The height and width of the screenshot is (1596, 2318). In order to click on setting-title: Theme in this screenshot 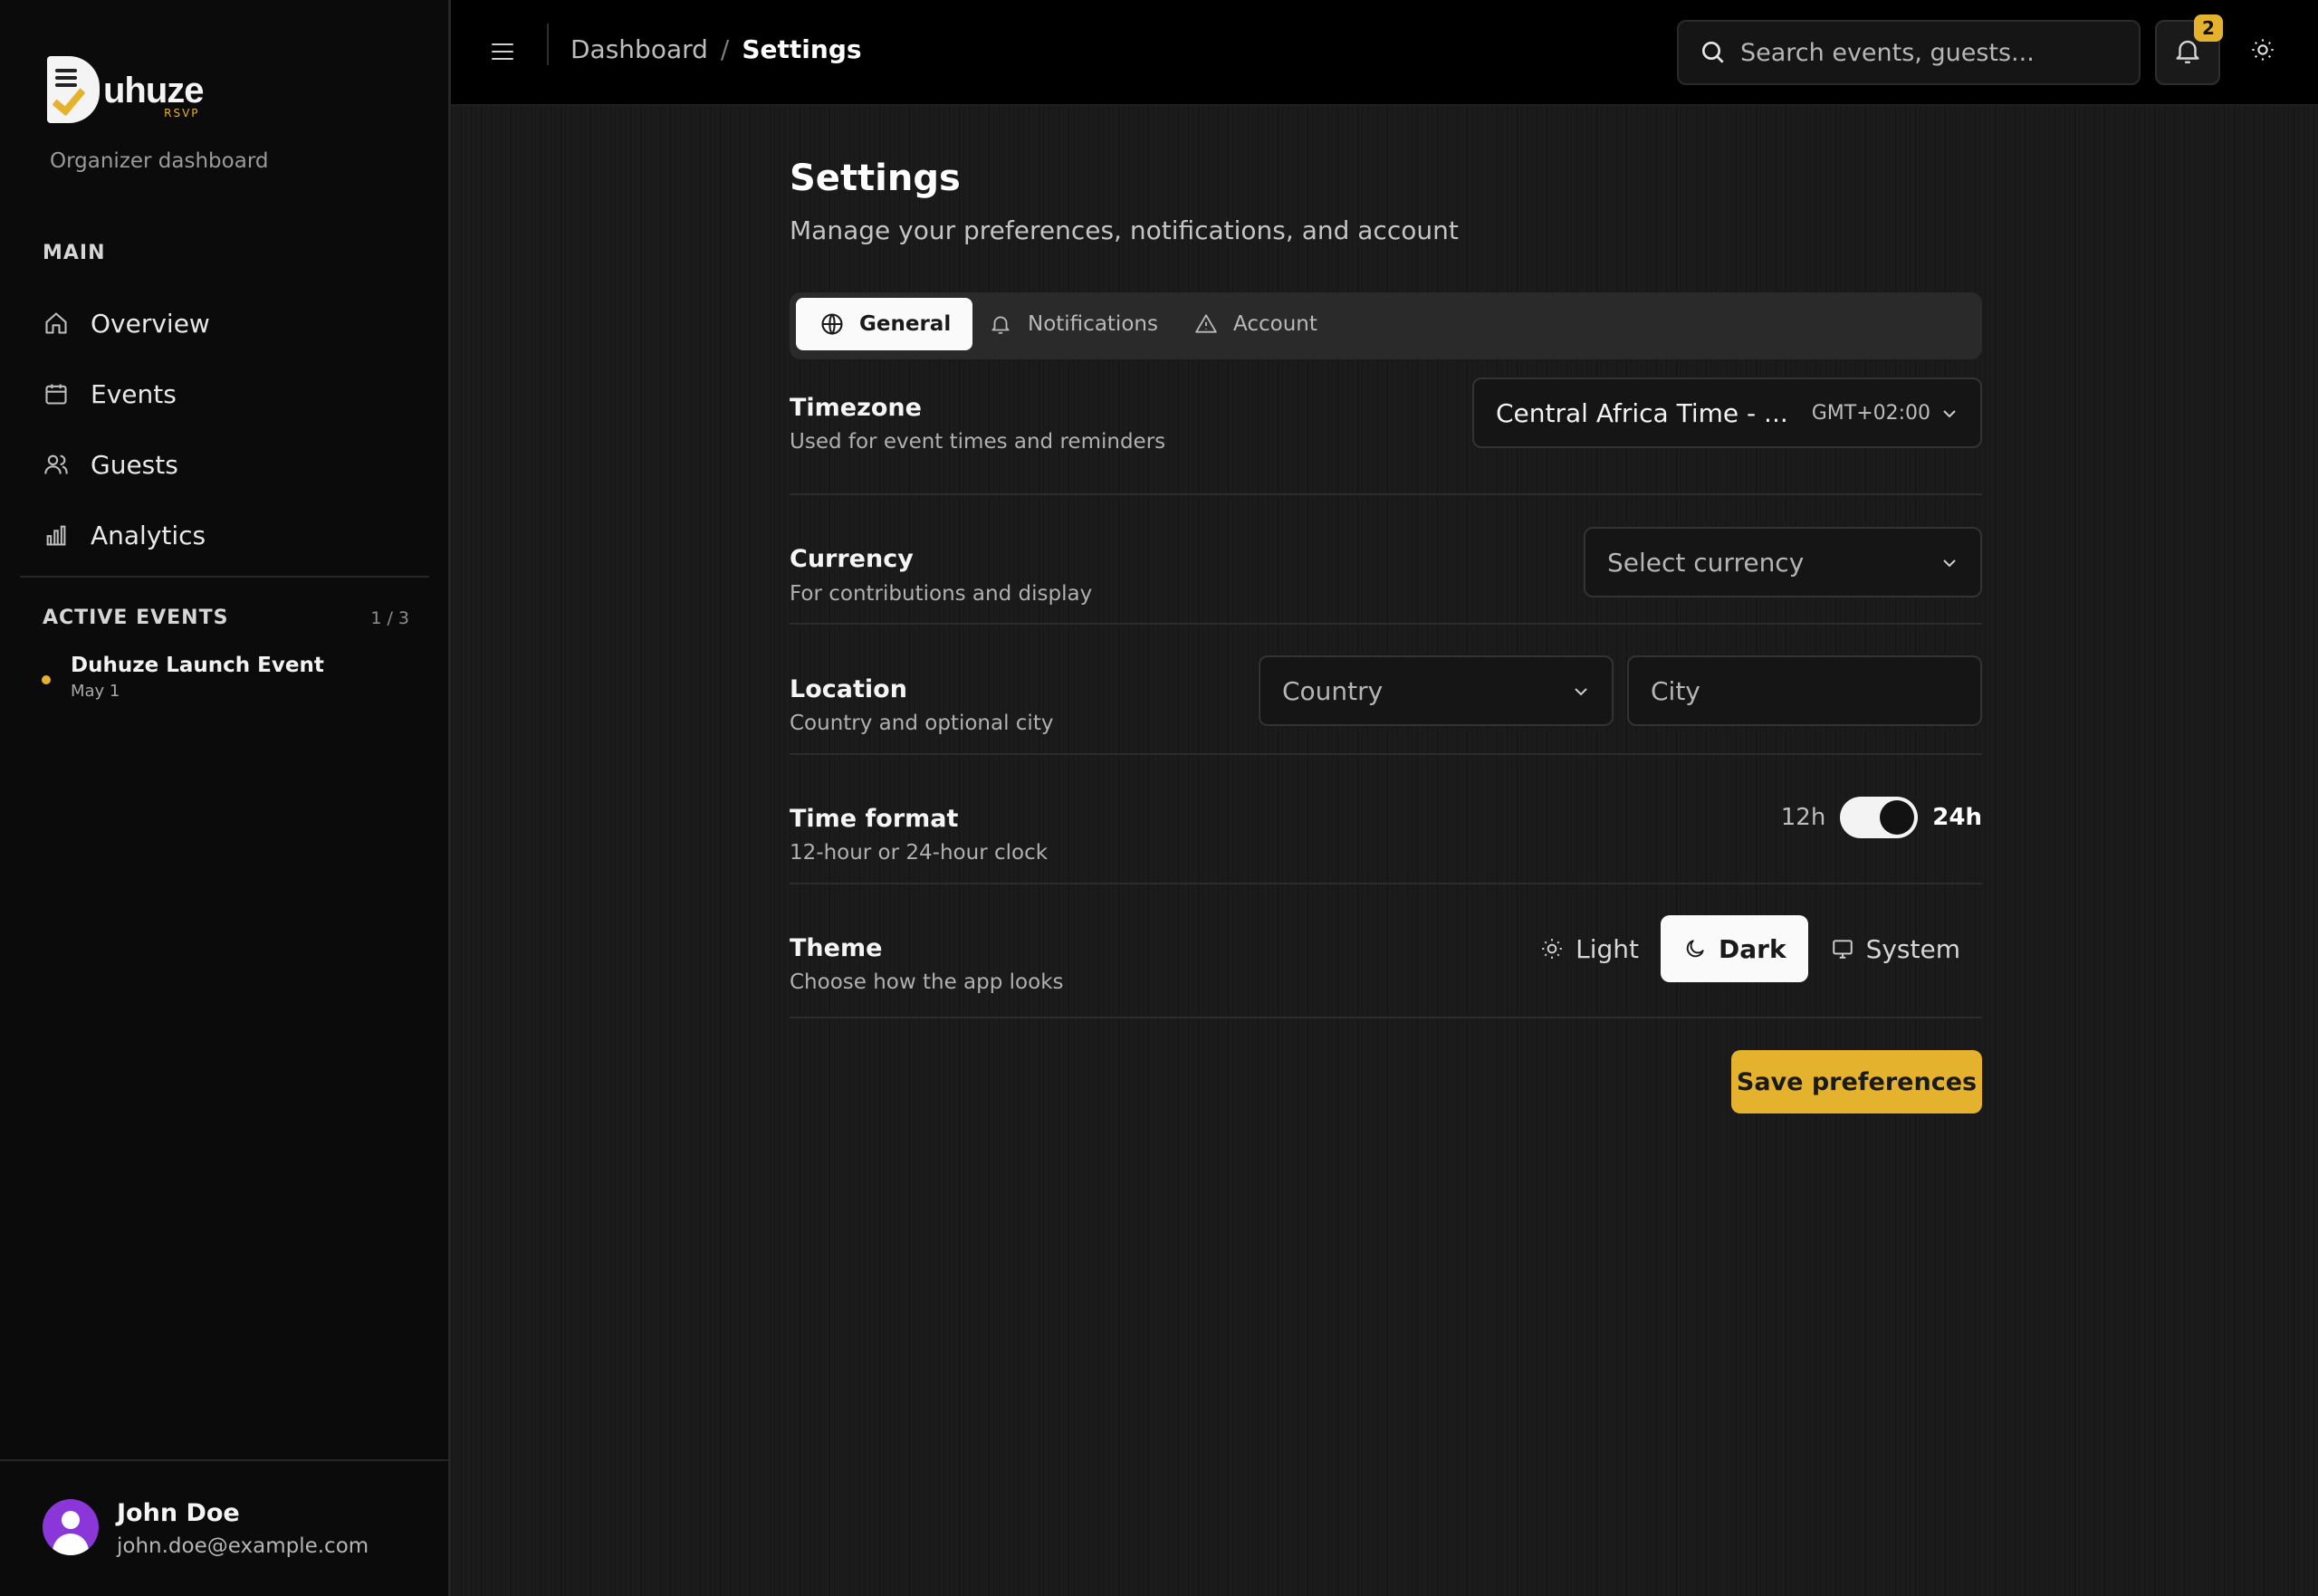, I will do `click(837, 948)`.